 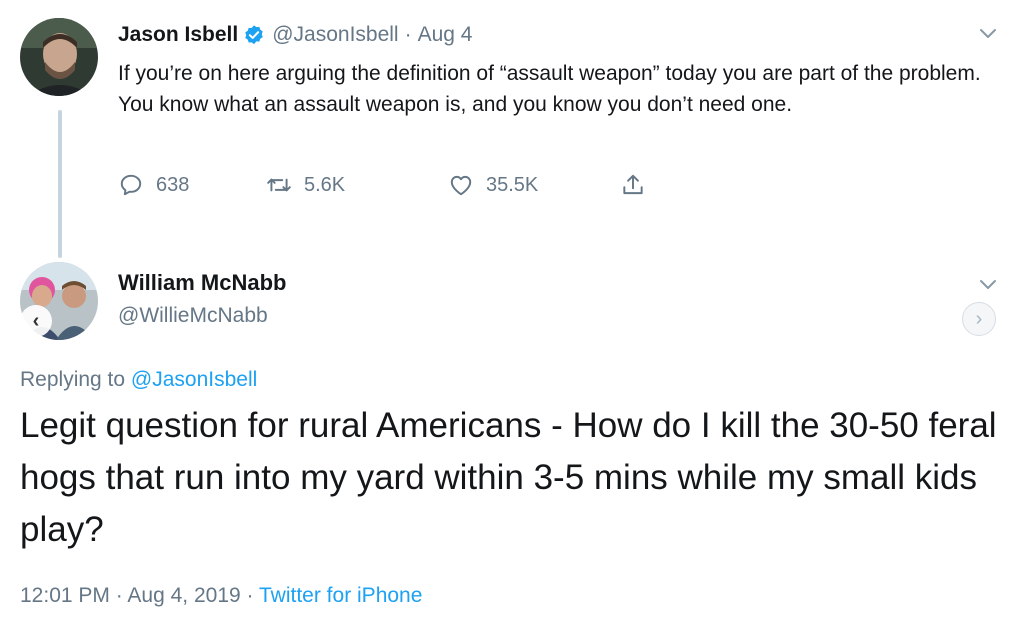 What do you see at coordinates (461, 185) in the screenshot?
I see `heart-icon` at bounding box center [461, 185].